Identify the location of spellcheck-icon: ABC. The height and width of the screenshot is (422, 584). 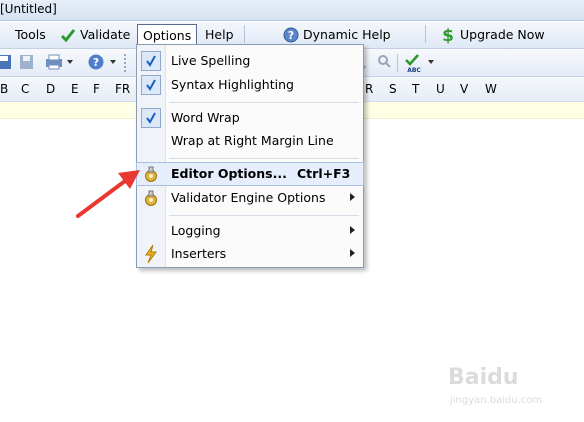
(413, 63).